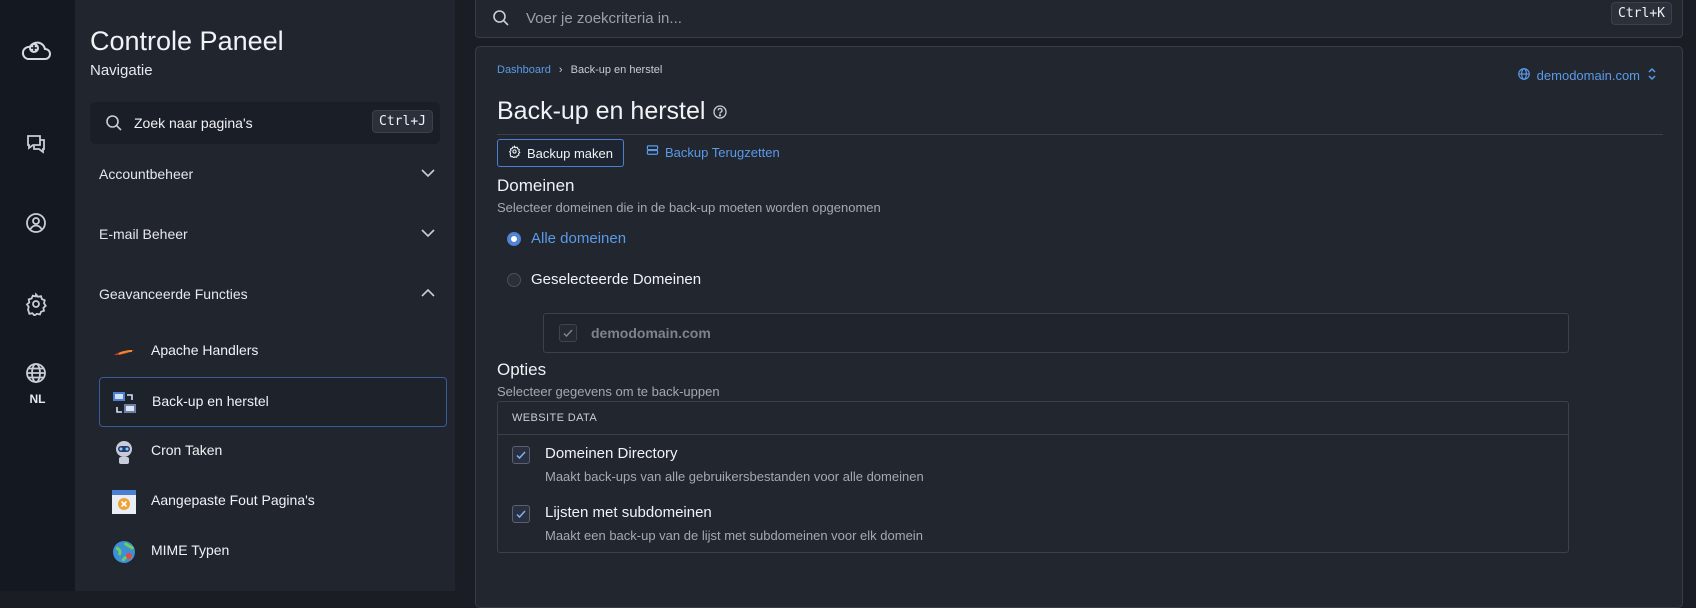 This screenshot has width=1696, height=608. Describe the element at coordinates (1080, 134) in the screenshot. I see `title-divider` at that location.